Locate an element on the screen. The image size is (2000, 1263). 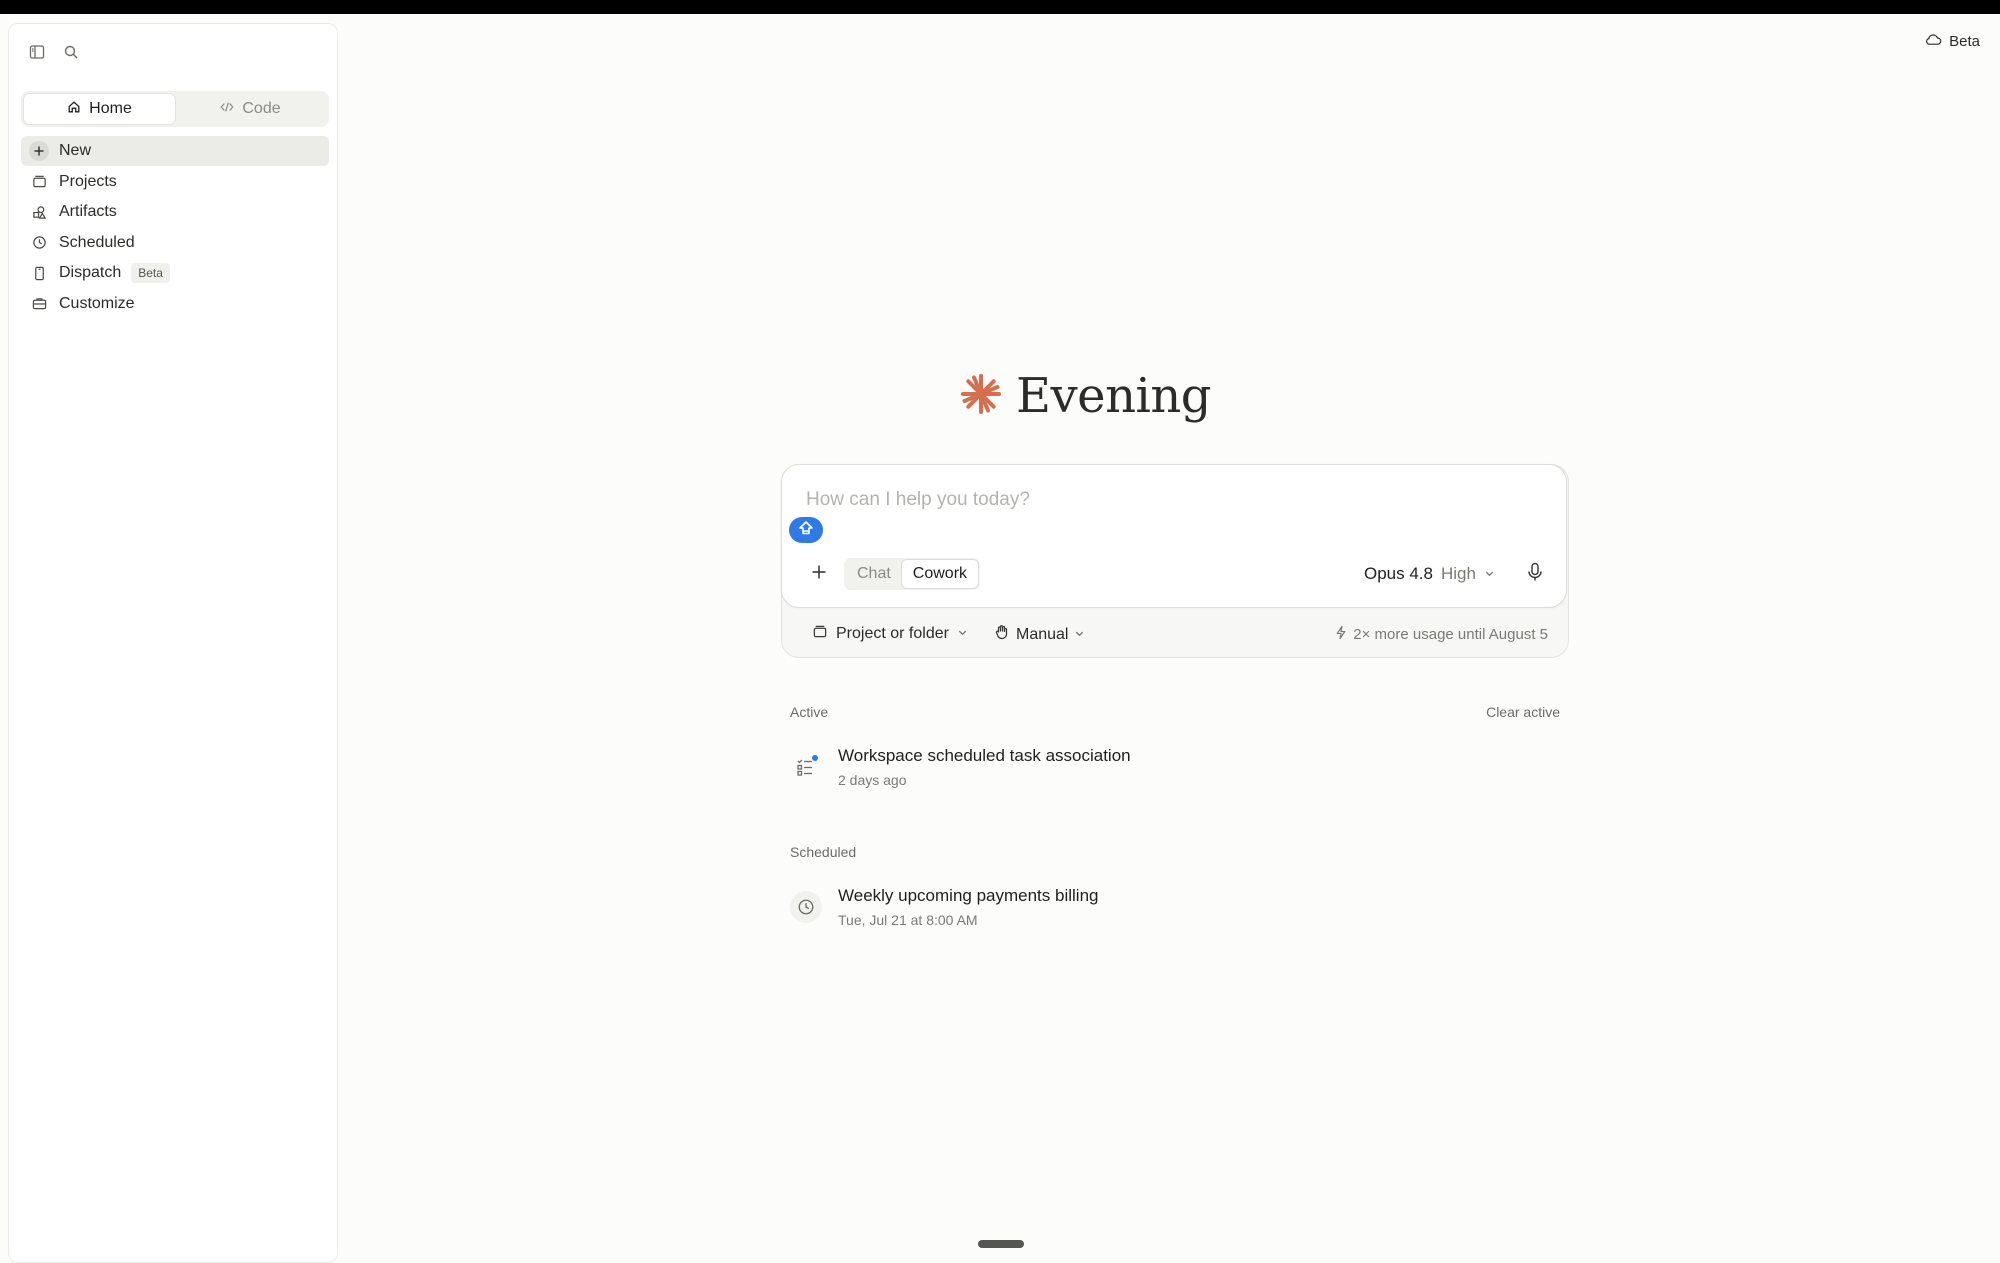
shapes-icon is located at coordinates (39, 212).